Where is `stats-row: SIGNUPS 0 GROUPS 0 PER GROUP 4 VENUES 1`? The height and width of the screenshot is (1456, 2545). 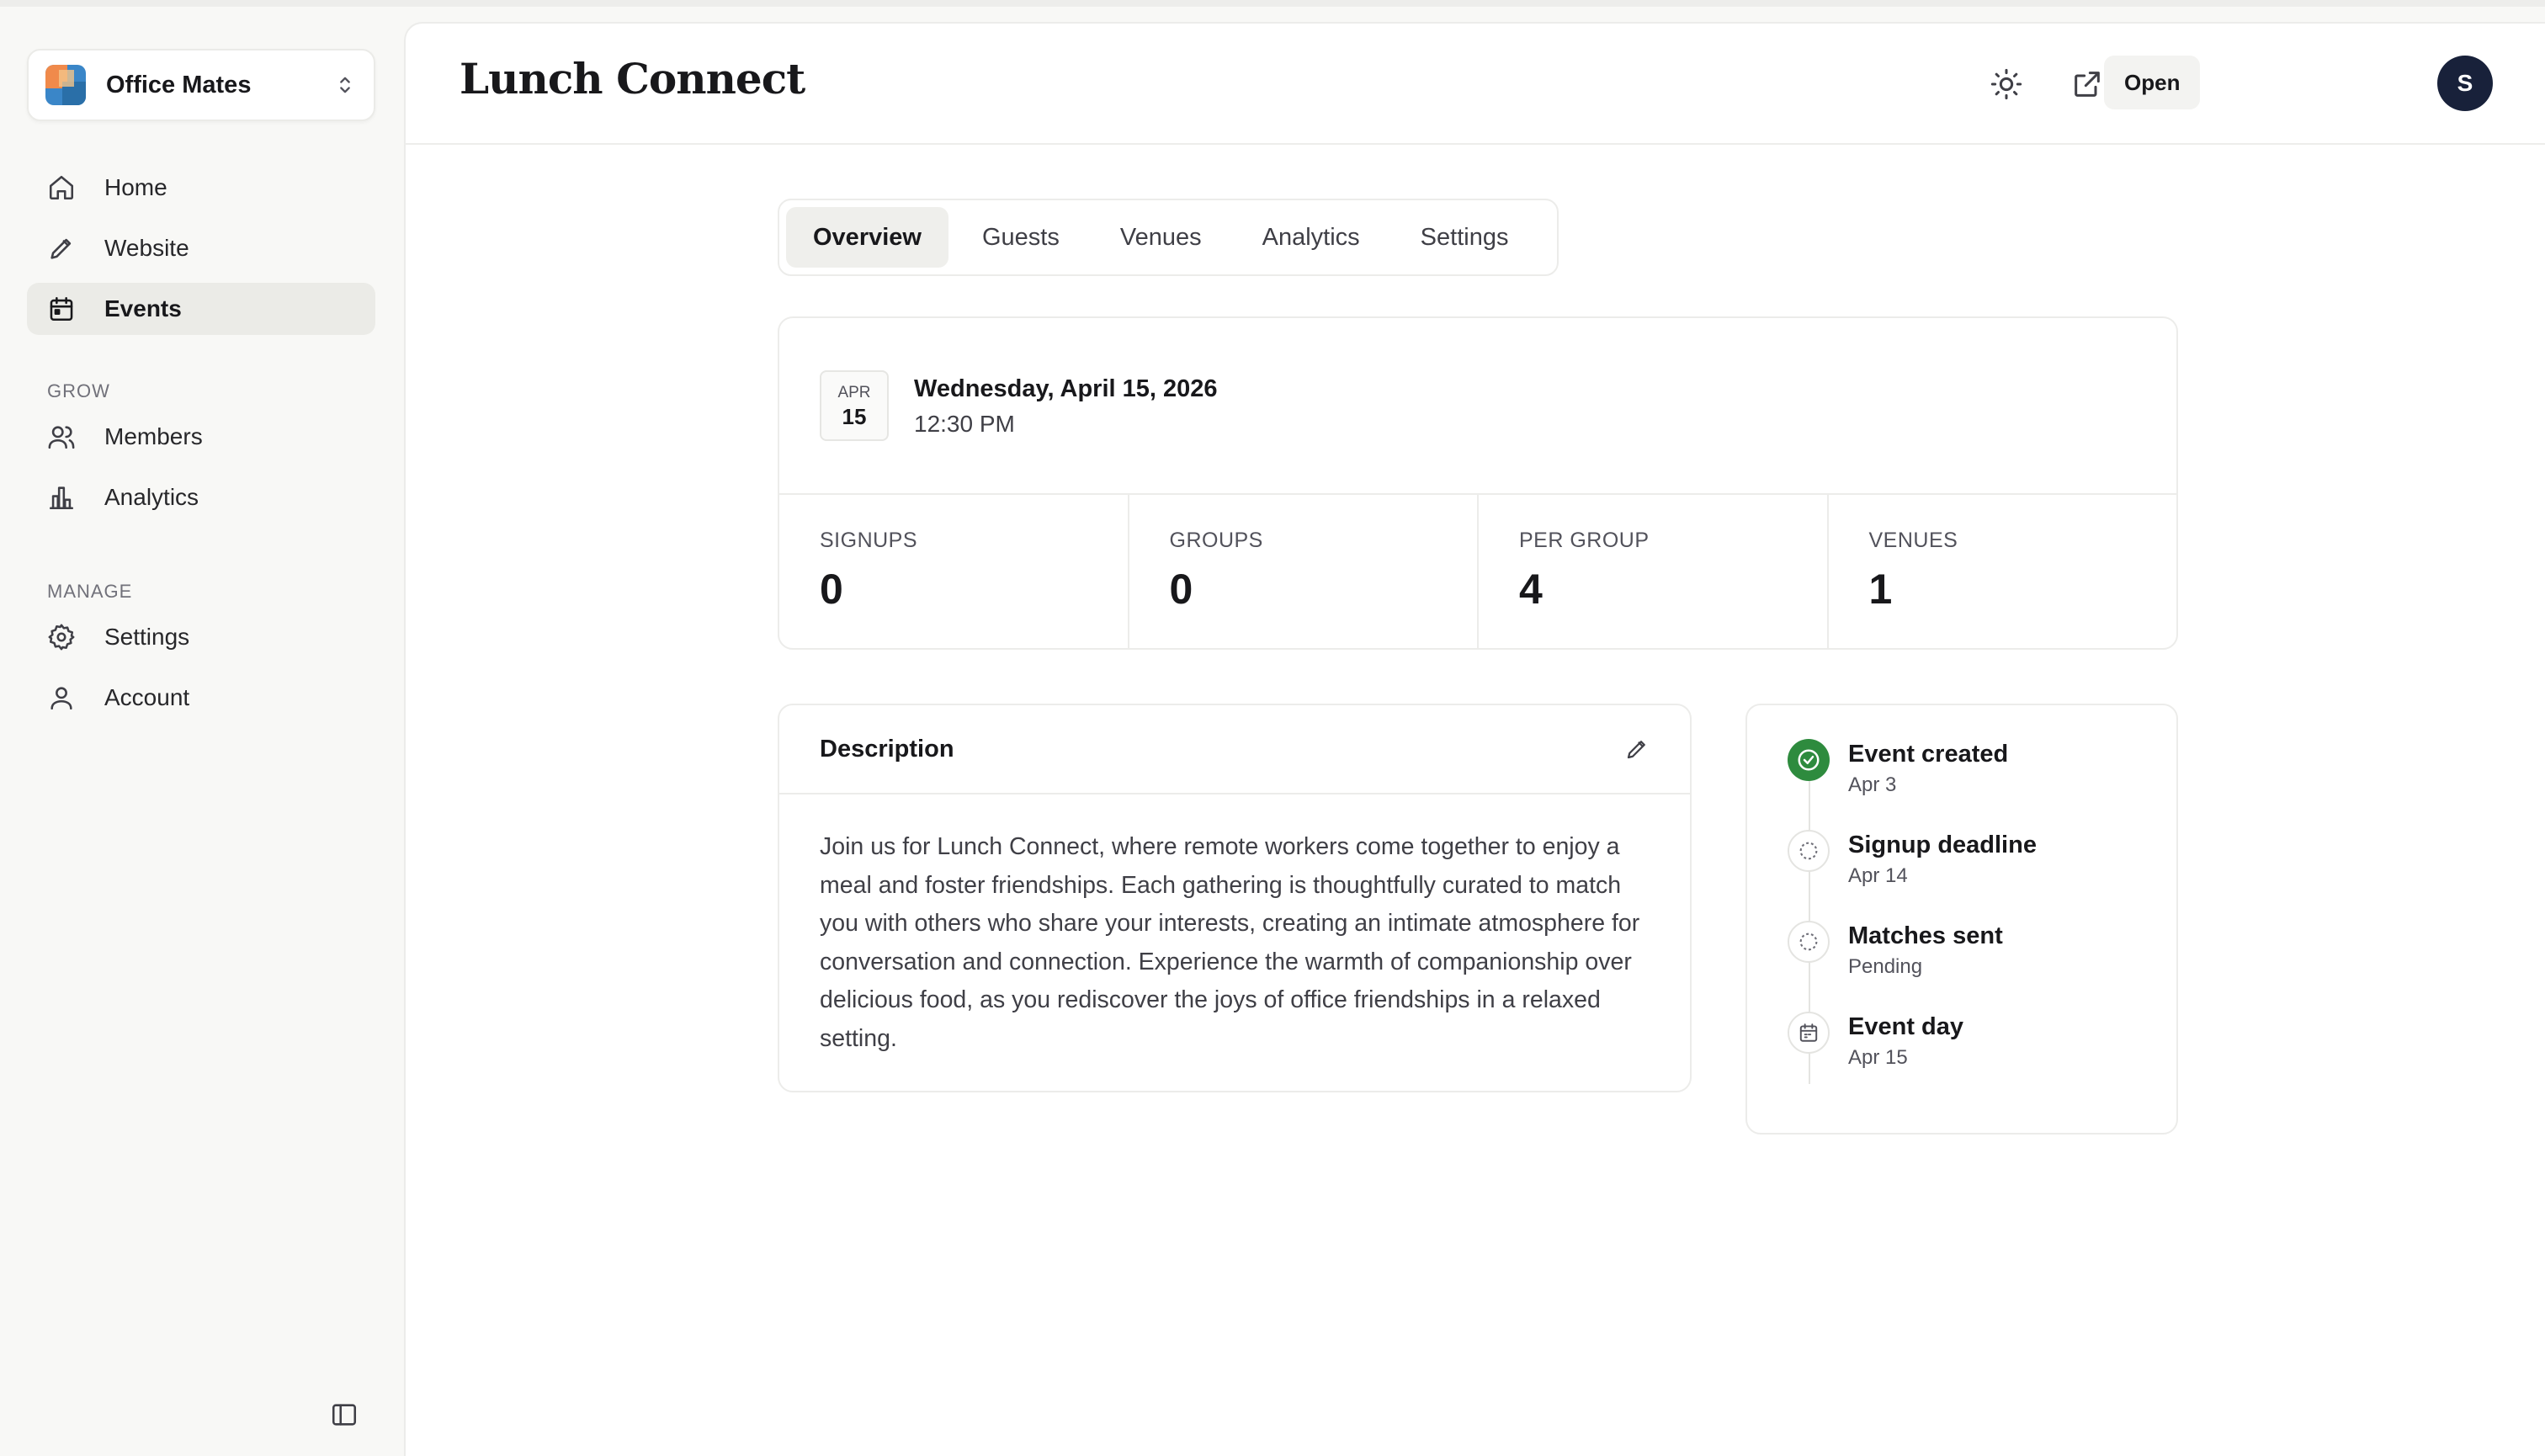
stats-row: SIGNUPS 0 GROUPS 0 PER GROUP 4 VENUES 1 is located at coordinates (1477, 571).